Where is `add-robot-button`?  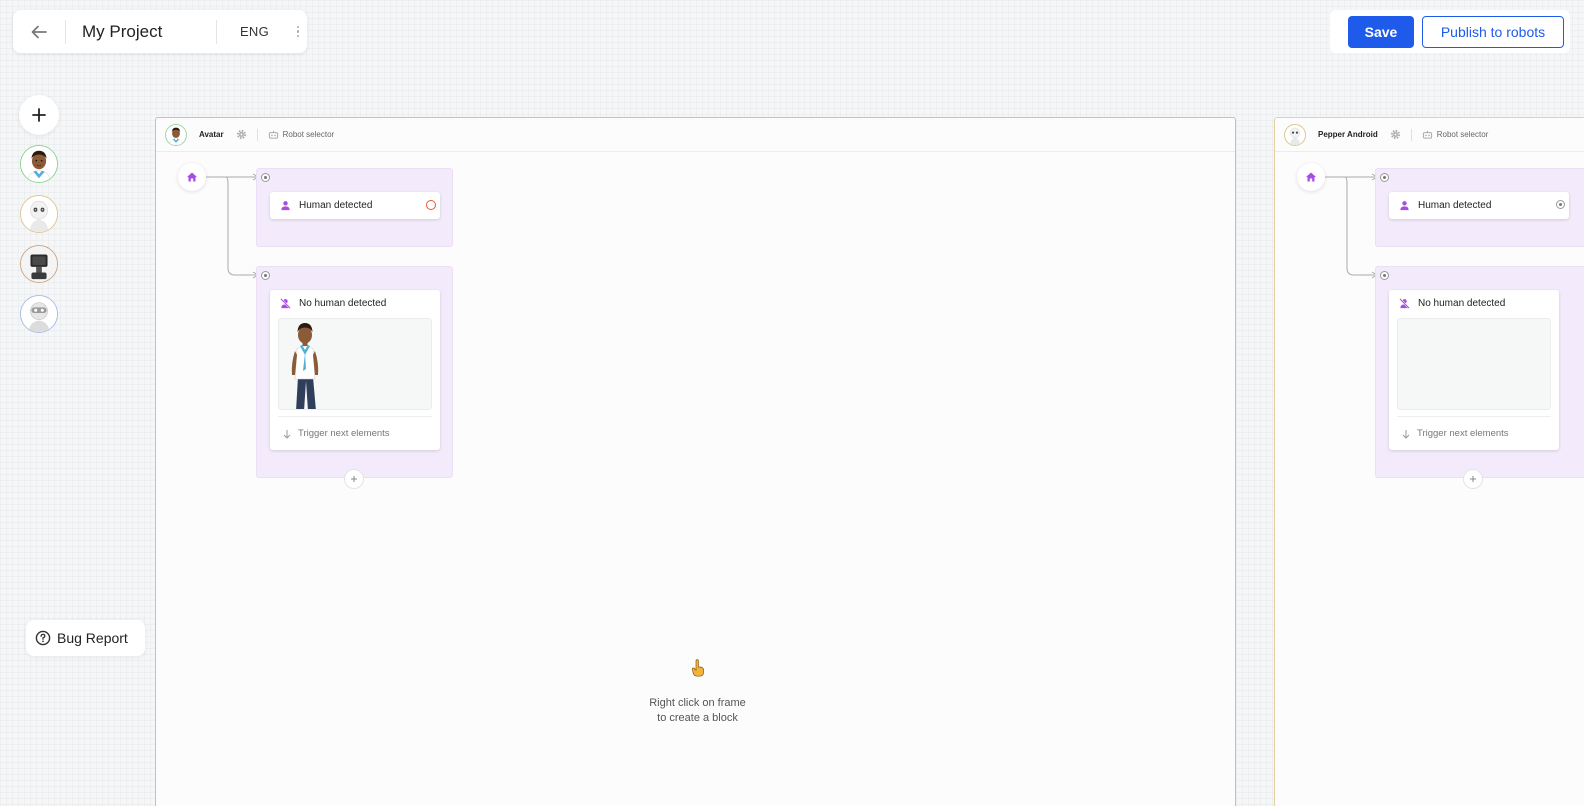
add-robot-button is located at coordinates (39, 115).